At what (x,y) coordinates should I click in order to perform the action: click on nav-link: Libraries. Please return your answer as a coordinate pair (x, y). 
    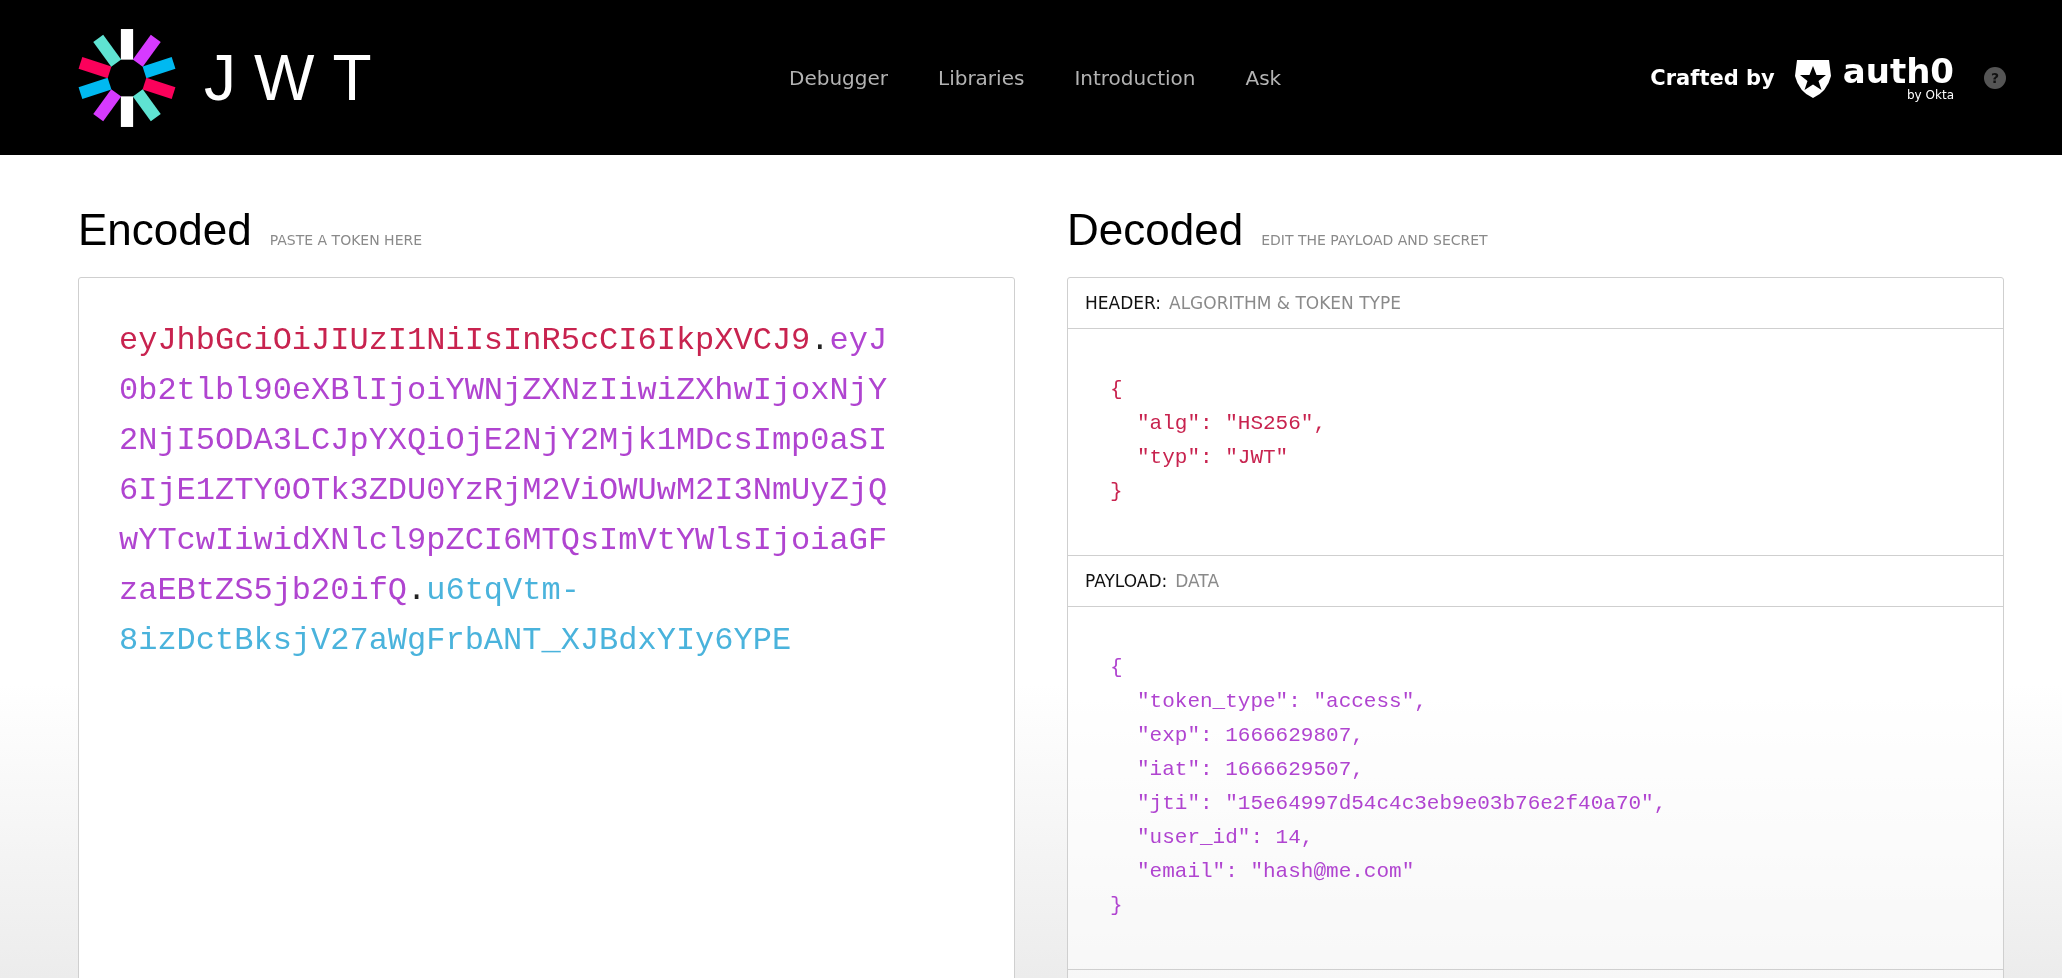
    Looking at the image, I should click on (981, 77).